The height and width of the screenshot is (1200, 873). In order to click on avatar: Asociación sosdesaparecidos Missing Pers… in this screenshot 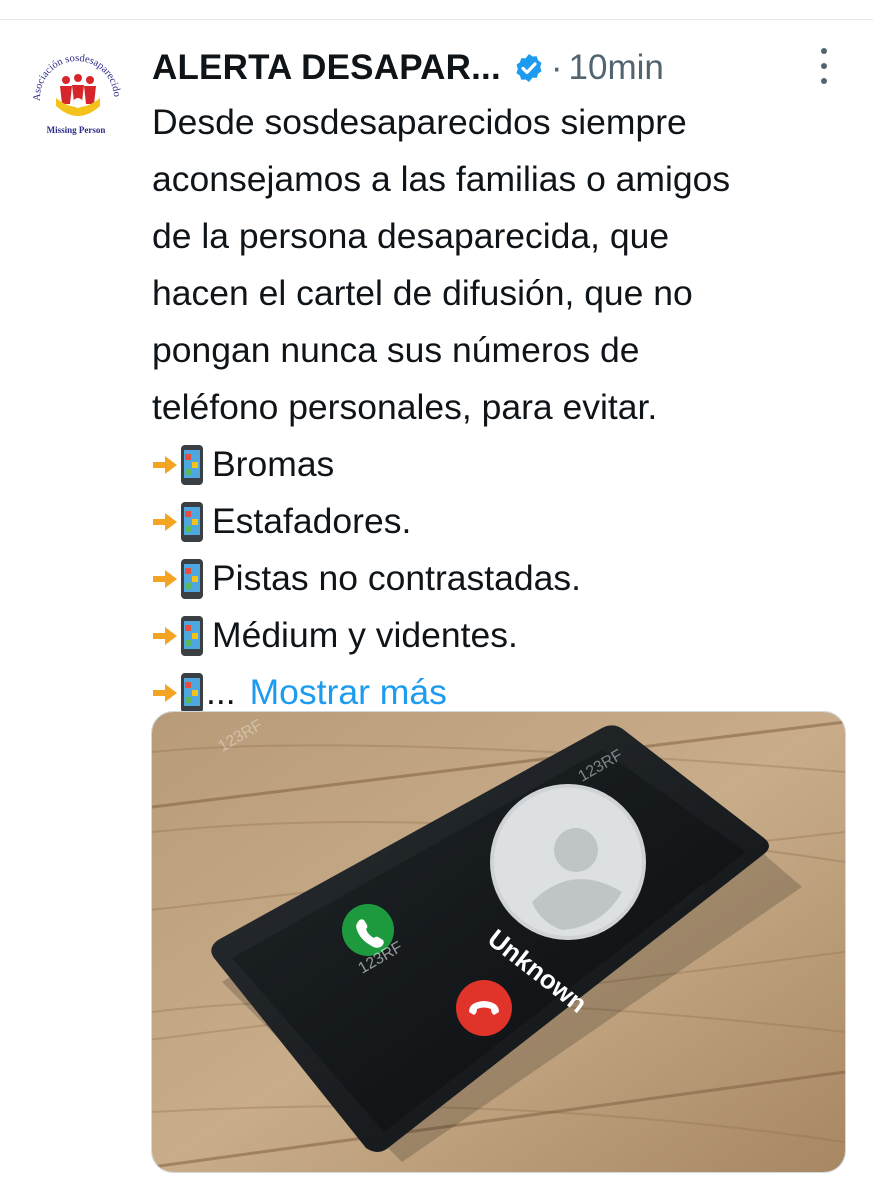, I will do `click(75, 86)`.